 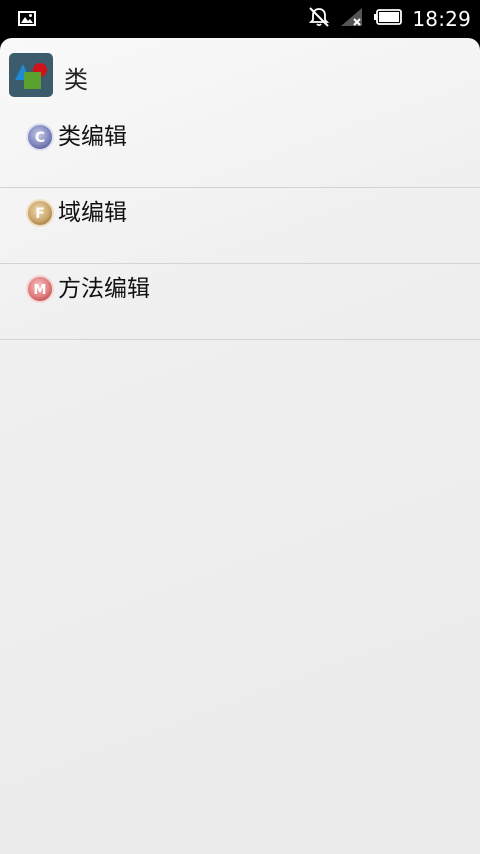 I want to click on class-c-icon: C, so click(x=40, y=137).